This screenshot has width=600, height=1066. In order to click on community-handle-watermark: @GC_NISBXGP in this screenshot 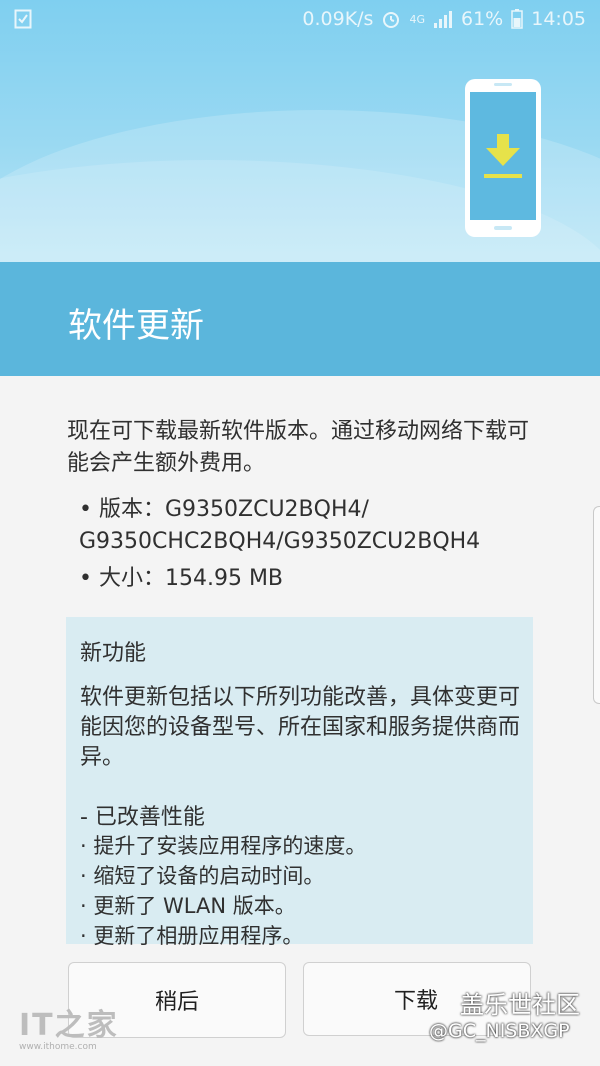, I will do `click(499, 1031)`.